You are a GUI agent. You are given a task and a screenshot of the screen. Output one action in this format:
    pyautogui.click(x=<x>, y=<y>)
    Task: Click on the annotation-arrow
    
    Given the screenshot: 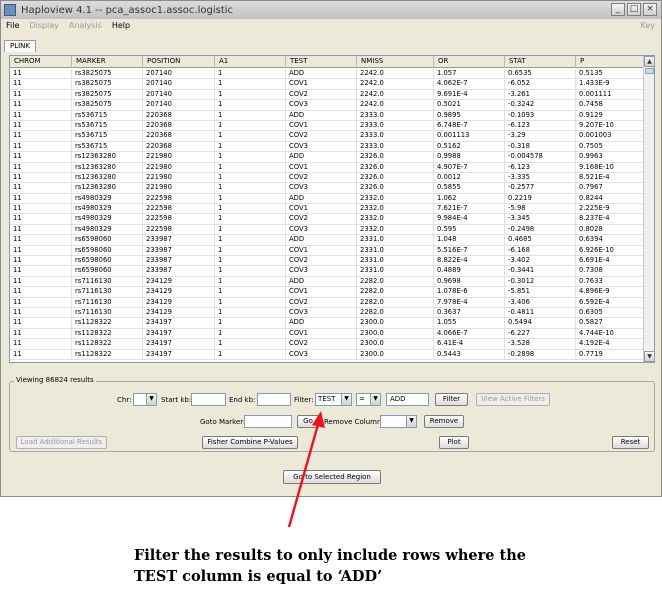 What is the action you would take?
    pyautogui.click(x=306, y=469)
    